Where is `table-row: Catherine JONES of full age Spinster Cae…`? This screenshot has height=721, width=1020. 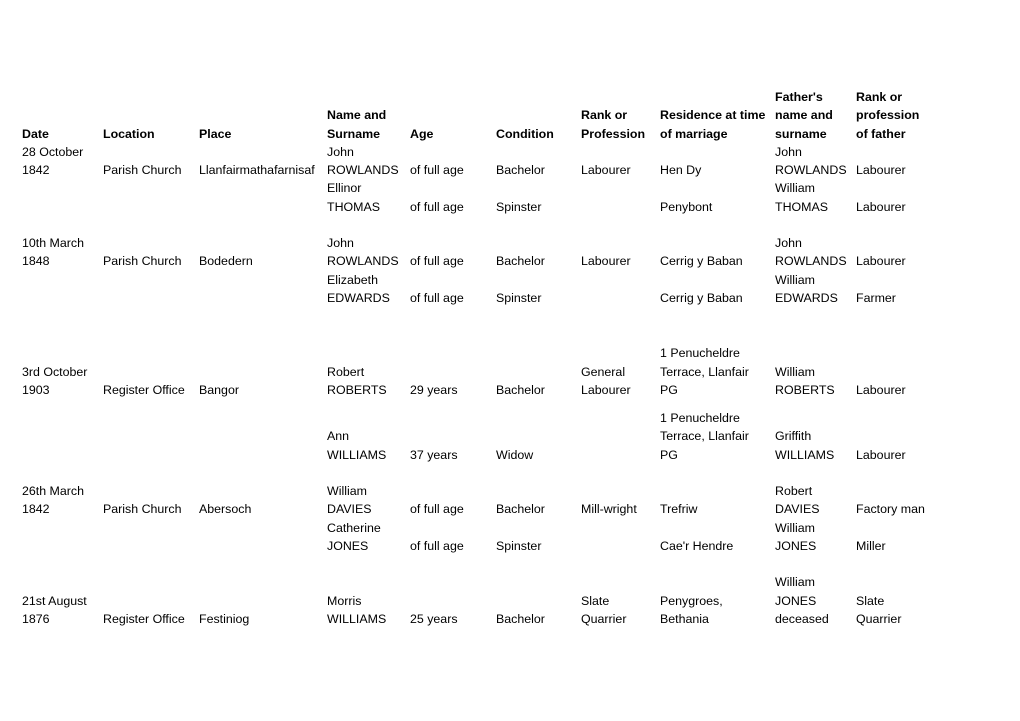 table-row: Catherine JONES of full age Spinster Cae… is located at coordinates (478, 537).